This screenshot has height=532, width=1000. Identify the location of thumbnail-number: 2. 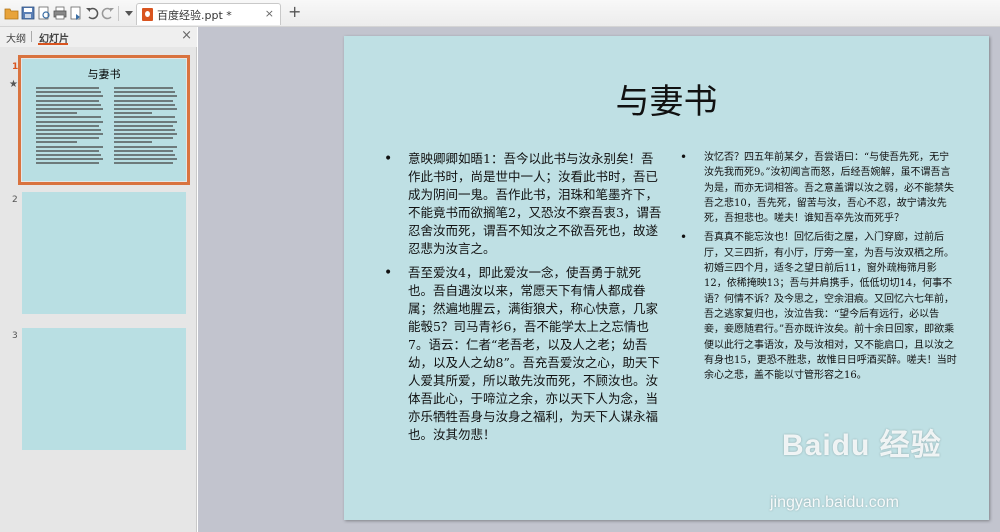
(15, 200).